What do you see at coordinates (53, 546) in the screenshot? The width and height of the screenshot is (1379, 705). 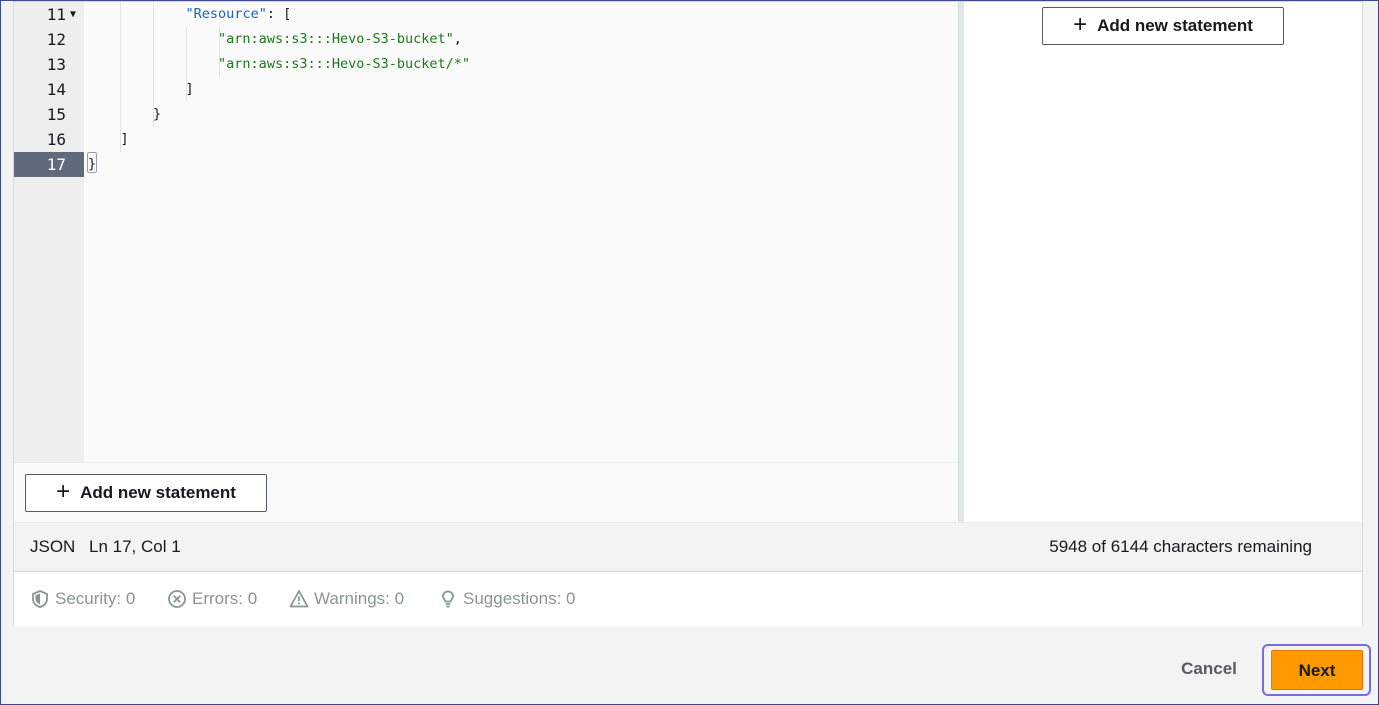 I see `language-label: JSON` at bounding box center [53, 546].